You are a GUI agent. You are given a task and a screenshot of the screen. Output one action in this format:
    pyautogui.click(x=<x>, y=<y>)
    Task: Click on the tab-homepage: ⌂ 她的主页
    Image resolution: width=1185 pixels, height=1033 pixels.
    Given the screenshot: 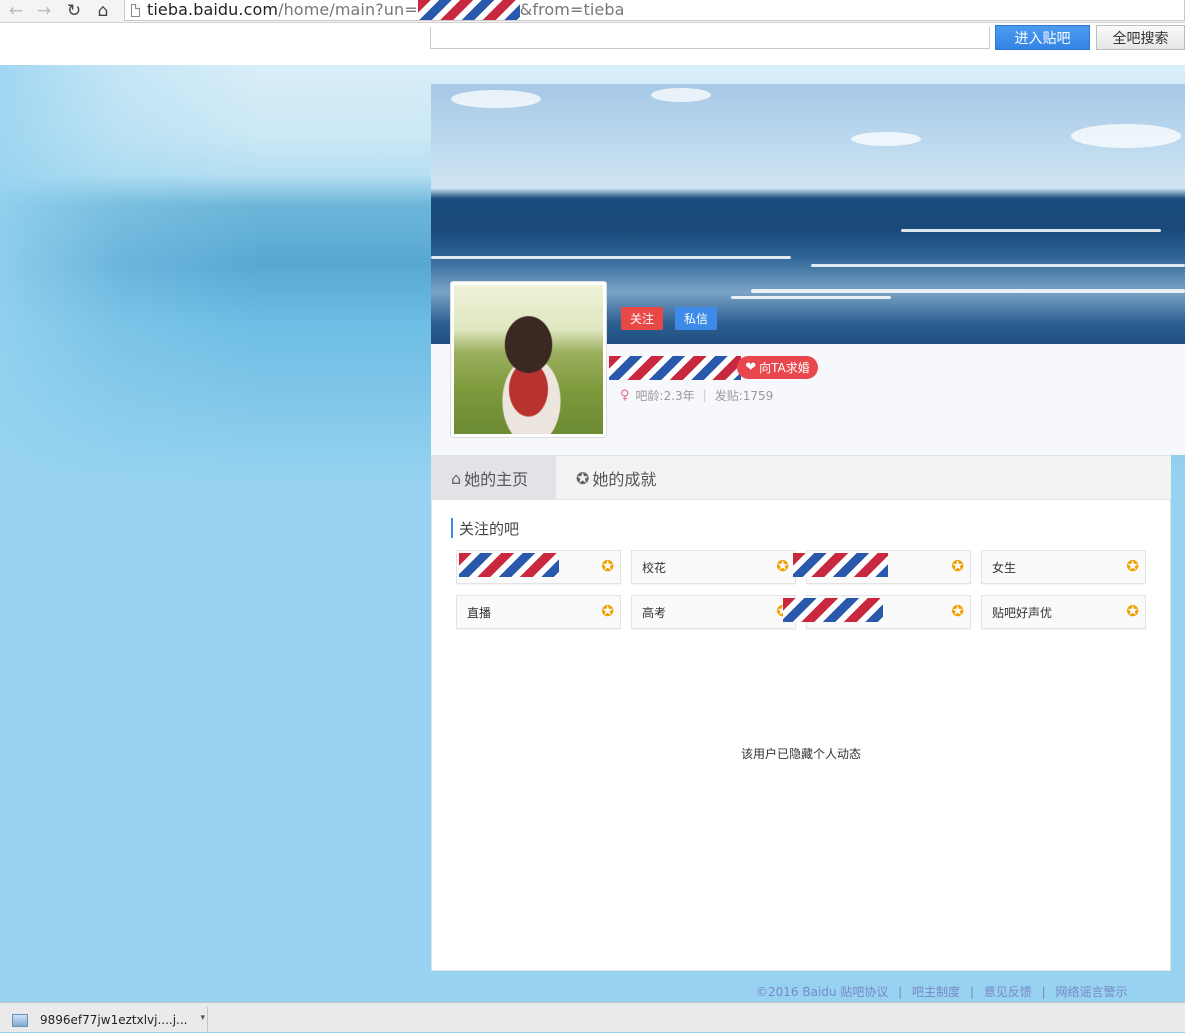 What is the action you would take?
    pyautogui.click(x=493, y=478)
    